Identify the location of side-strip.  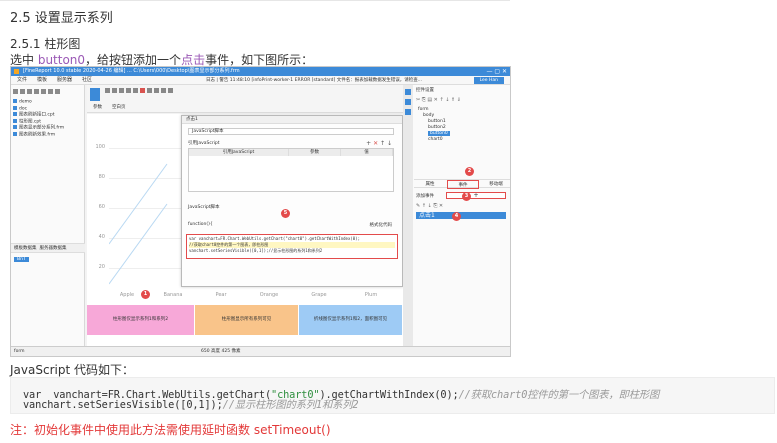
(408, 216).